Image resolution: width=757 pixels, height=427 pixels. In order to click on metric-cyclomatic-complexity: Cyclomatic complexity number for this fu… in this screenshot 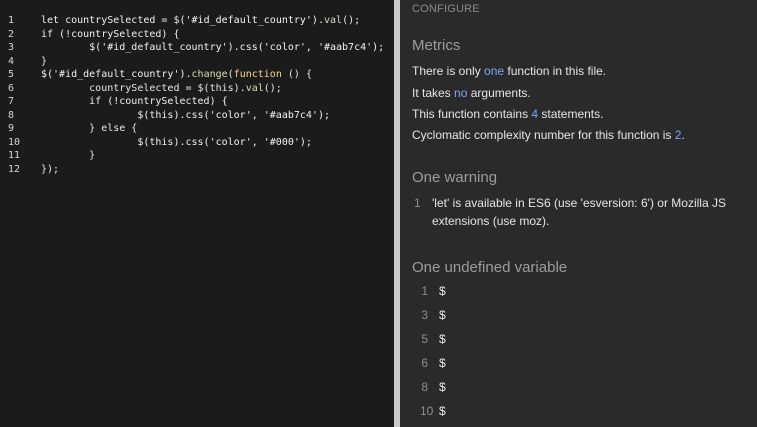, I will do `click(548, 135)`.